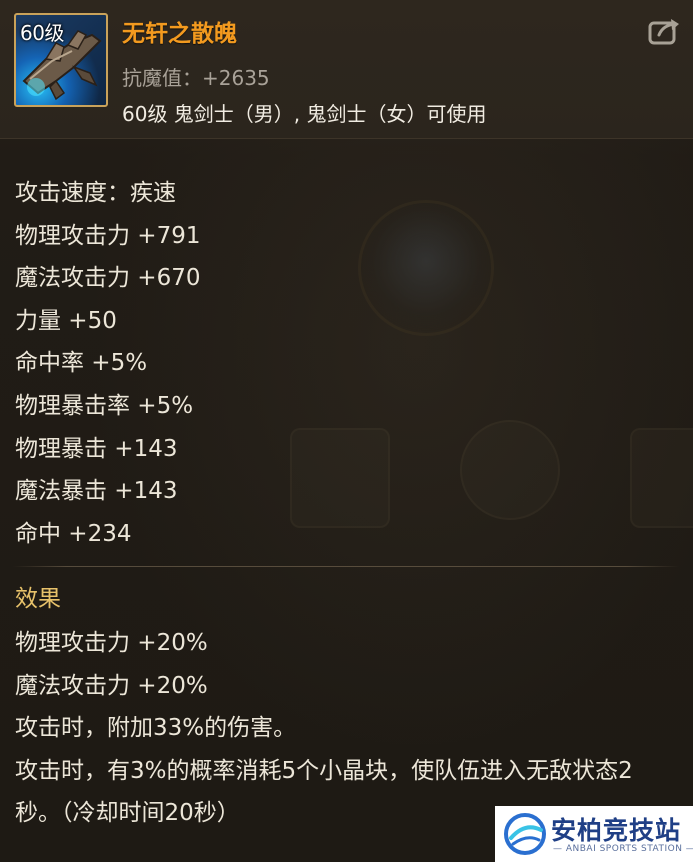 This screenshot has width=693, height=862. Describe the element at coordinates (623, 849) in the screenshot. I see `watermark-subtitle: — ANBAI SPORTS STATION —` at that location.